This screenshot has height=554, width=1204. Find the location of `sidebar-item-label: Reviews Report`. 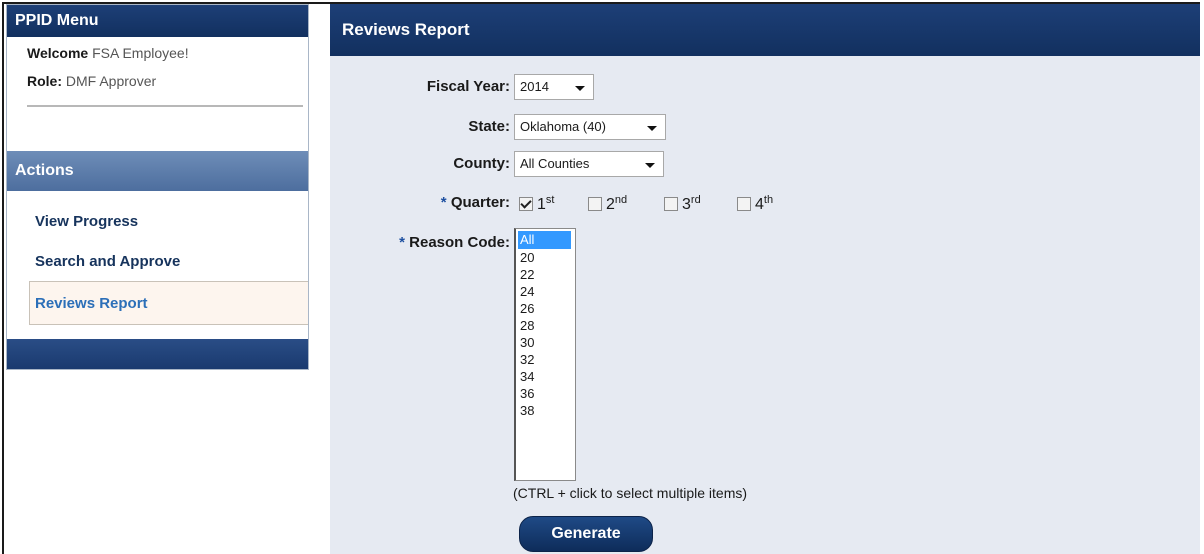

sidebar-item-label: Reviews Report is located at coordinates (91, 303).